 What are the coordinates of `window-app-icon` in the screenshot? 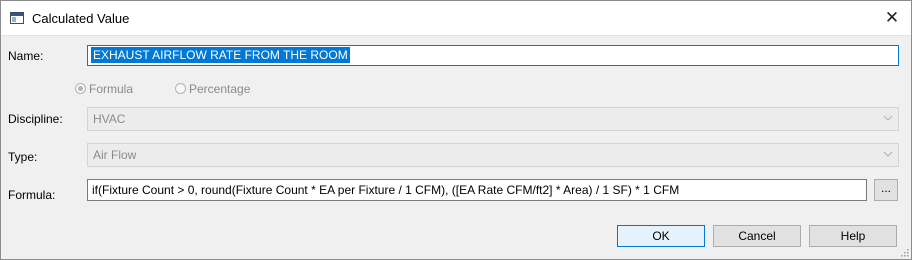 It's located at (17, 18).